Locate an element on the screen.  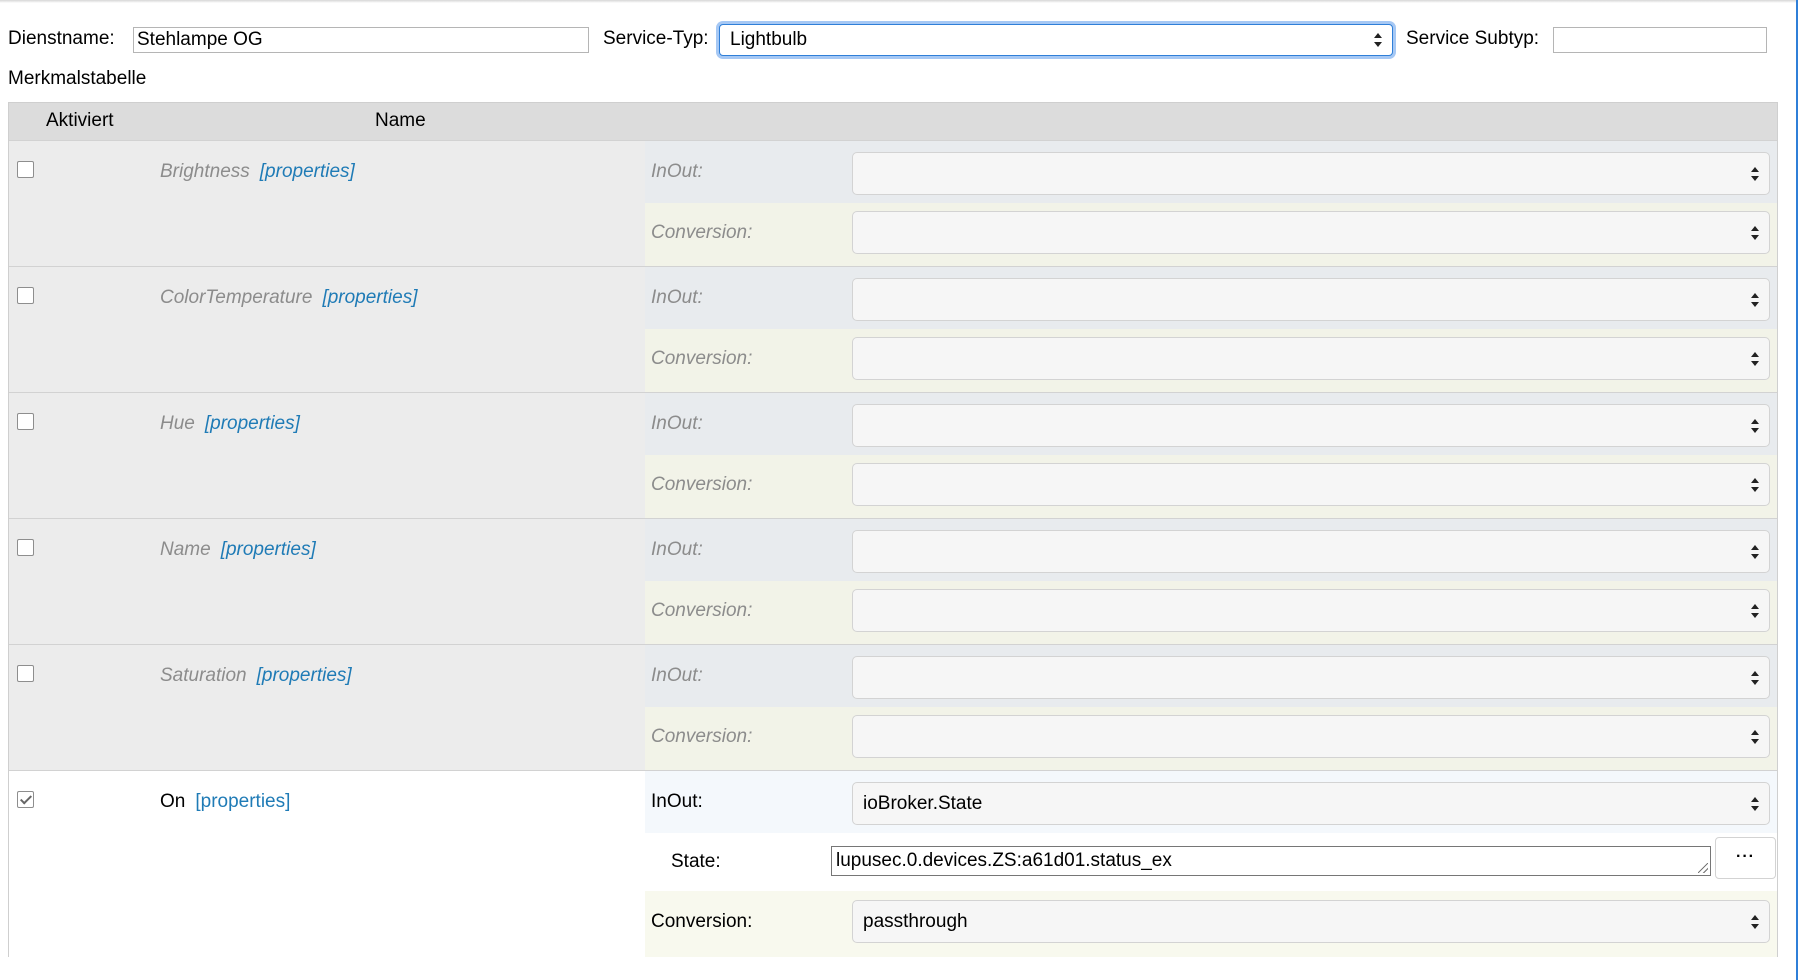
conversion-cell: Conversion: passthrough is located at coordinates (1211, 924).